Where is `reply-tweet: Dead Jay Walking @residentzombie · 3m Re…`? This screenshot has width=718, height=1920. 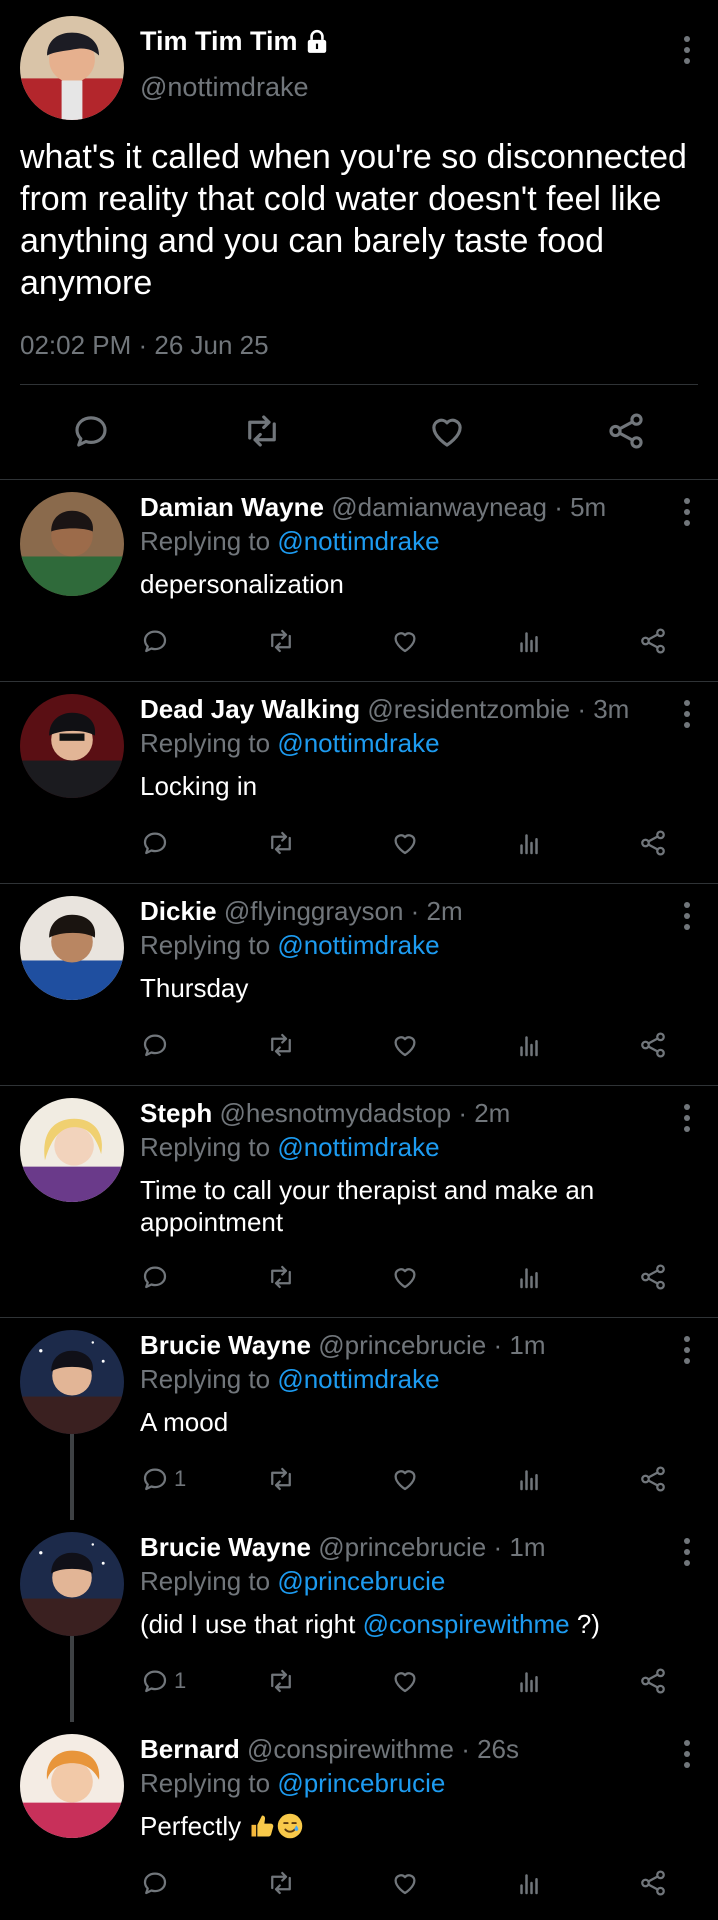
reply-tweet: Dead Jay Walking @residentzombie · 3m Re… is located at coordinates (359, 783).